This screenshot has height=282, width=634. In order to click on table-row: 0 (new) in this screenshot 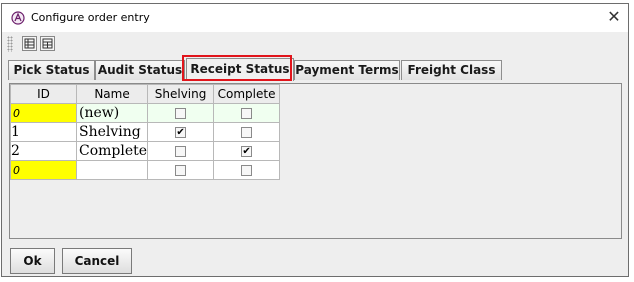, I will do `click(145, 113)`.